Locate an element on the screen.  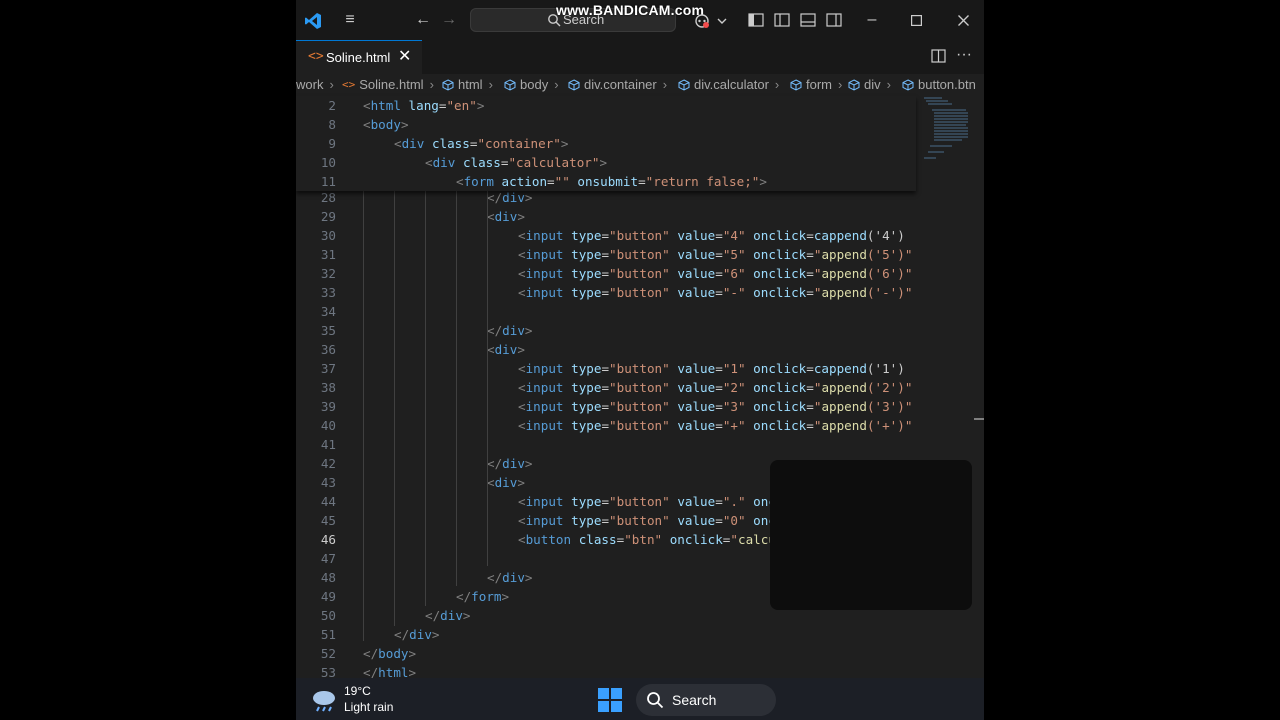
line-number: 47 is located at coordinates (328, 558).